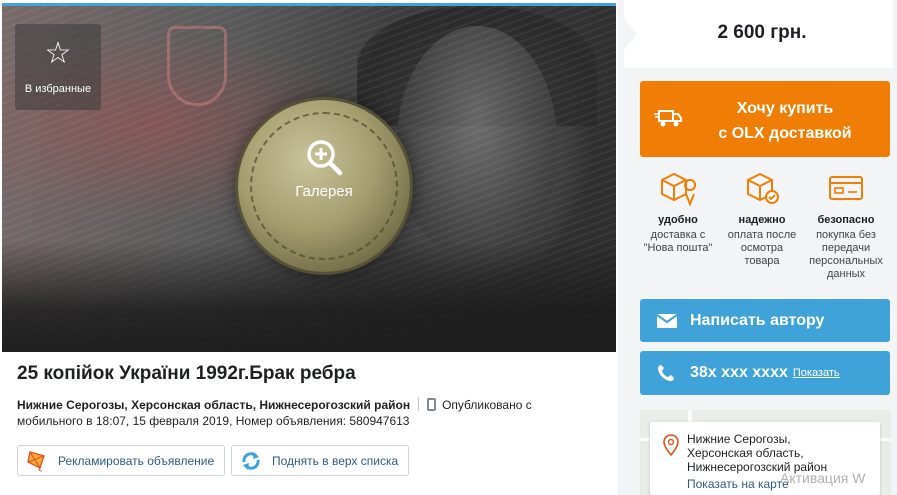 This screenshot has width=897, height=495. Describe the element at coordinates (36, 460) in the screenshot. I see `kite-icon` at that location.